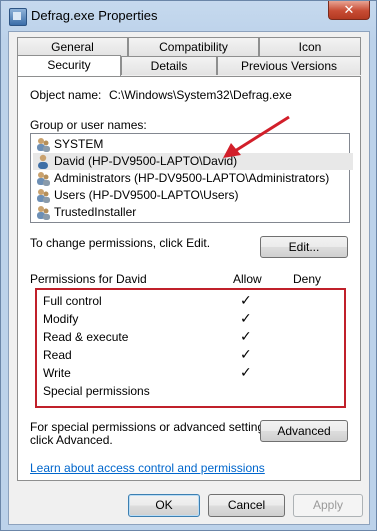  I want to click on tab-compatibility: Compatibility, so click(193, 46).